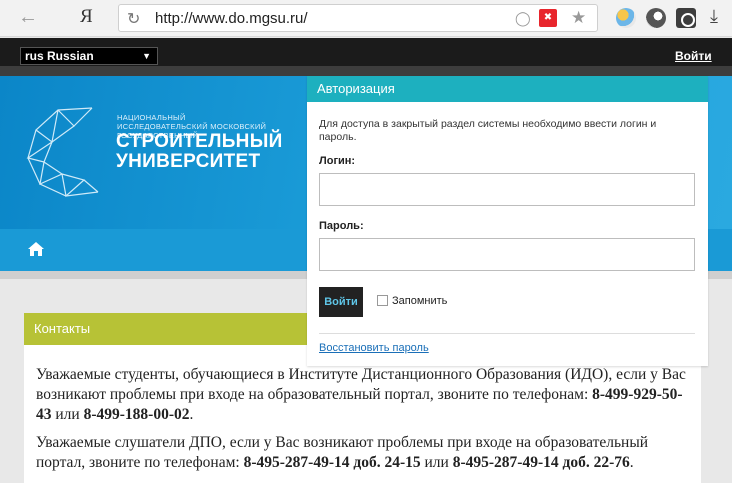 Image resolution: width=732 pixels, height=483 pixels. Describe the element at coordinates (507, 254) in the screenshot. I see `password-input` at that location.